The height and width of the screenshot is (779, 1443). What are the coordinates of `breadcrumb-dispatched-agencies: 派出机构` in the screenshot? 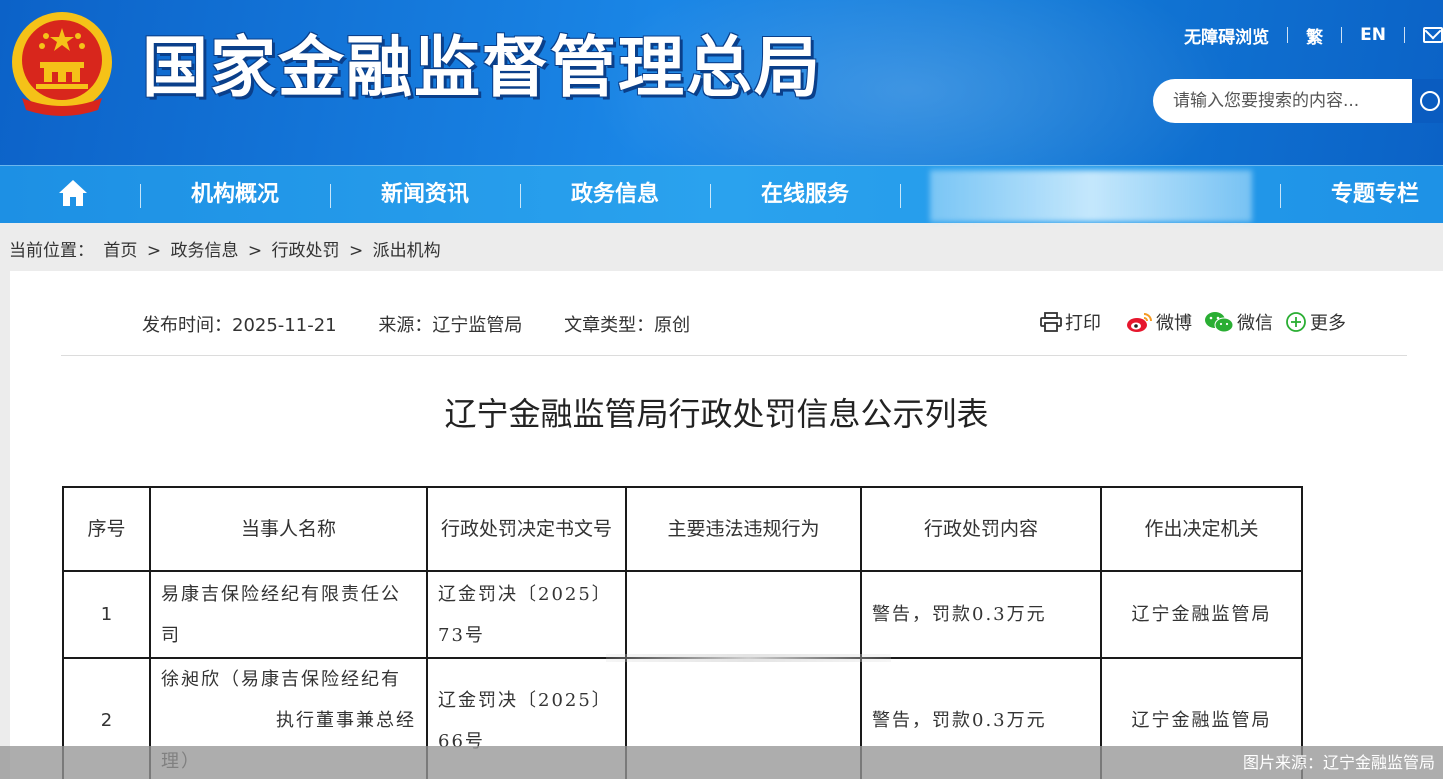 It's located at (407, 251).